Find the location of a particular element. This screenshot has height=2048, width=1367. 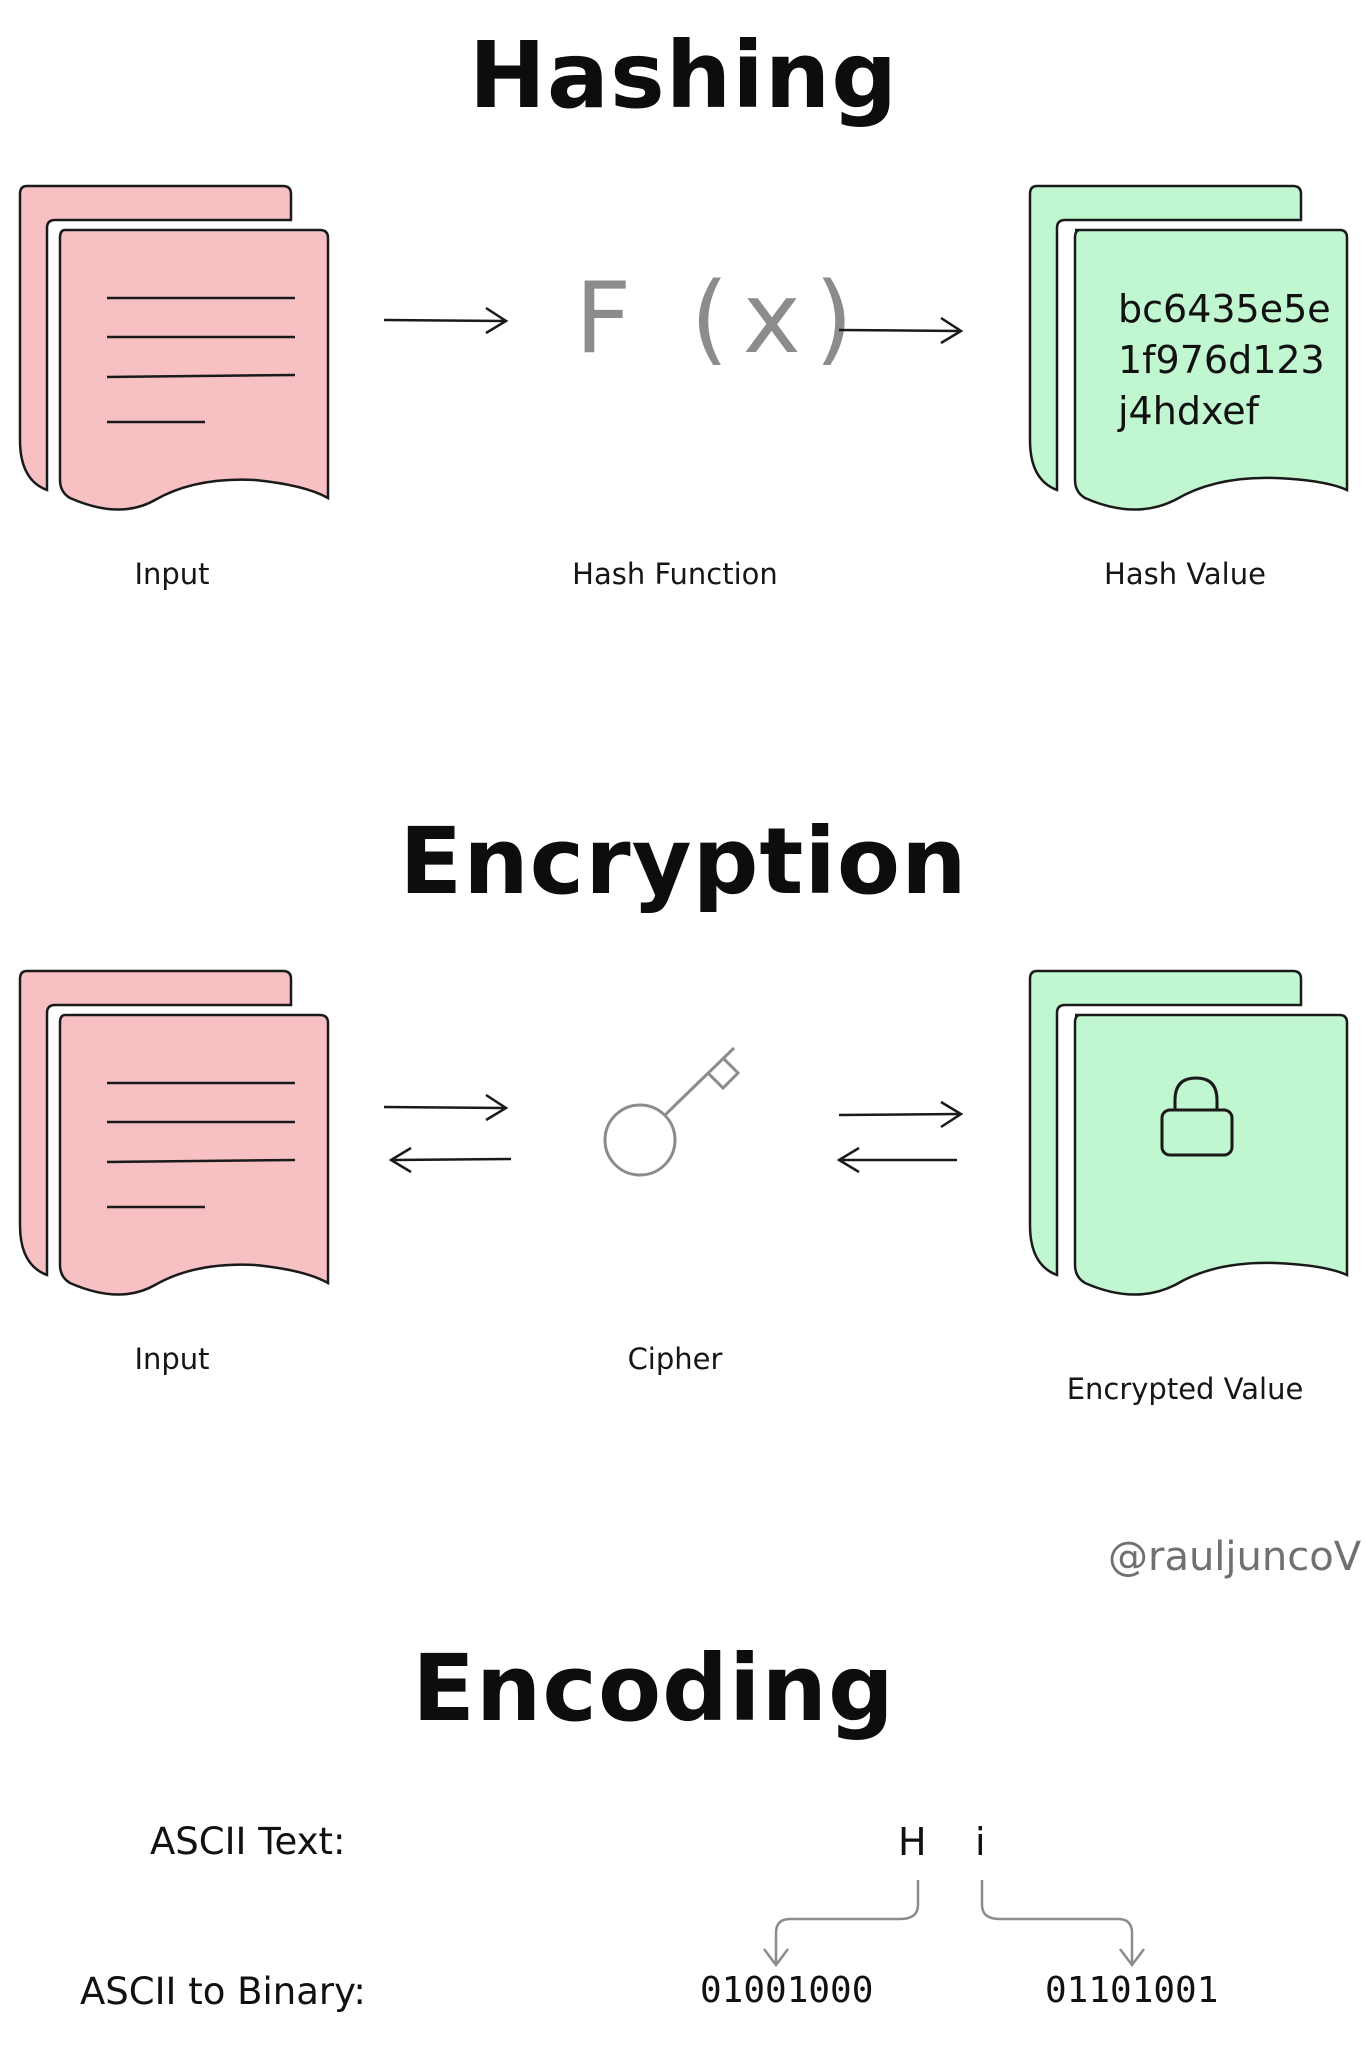

hash-line: j4hdxef is located at coordinates (1189, 411).